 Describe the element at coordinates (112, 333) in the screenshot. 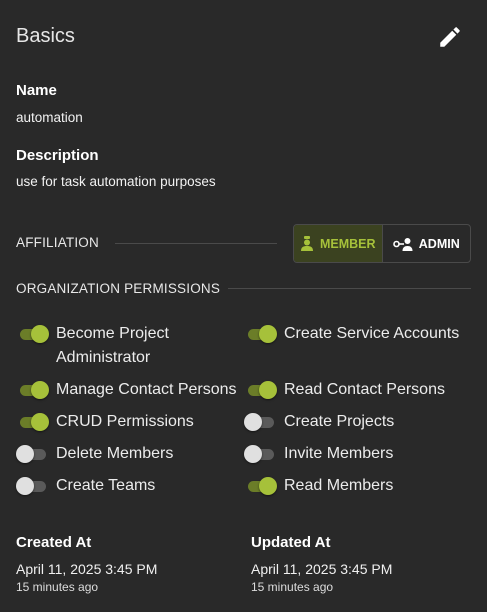

I see `perm-label-line1: Become Project` at that location.